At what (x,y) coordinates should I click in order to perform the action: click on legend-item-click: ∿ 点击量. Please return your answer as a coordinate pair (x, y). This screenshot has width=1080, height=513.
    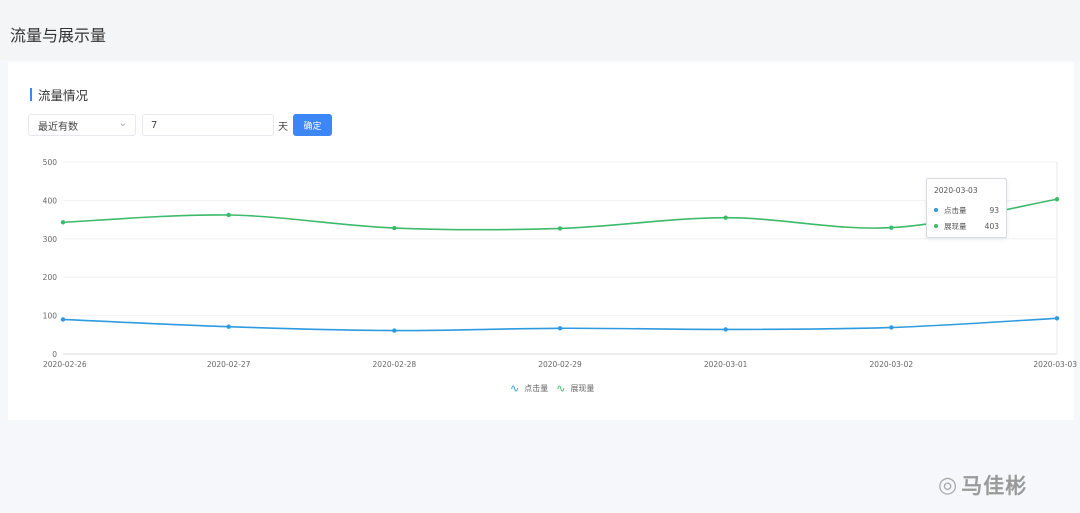
    Looking at the image, I should click on (529, 388).